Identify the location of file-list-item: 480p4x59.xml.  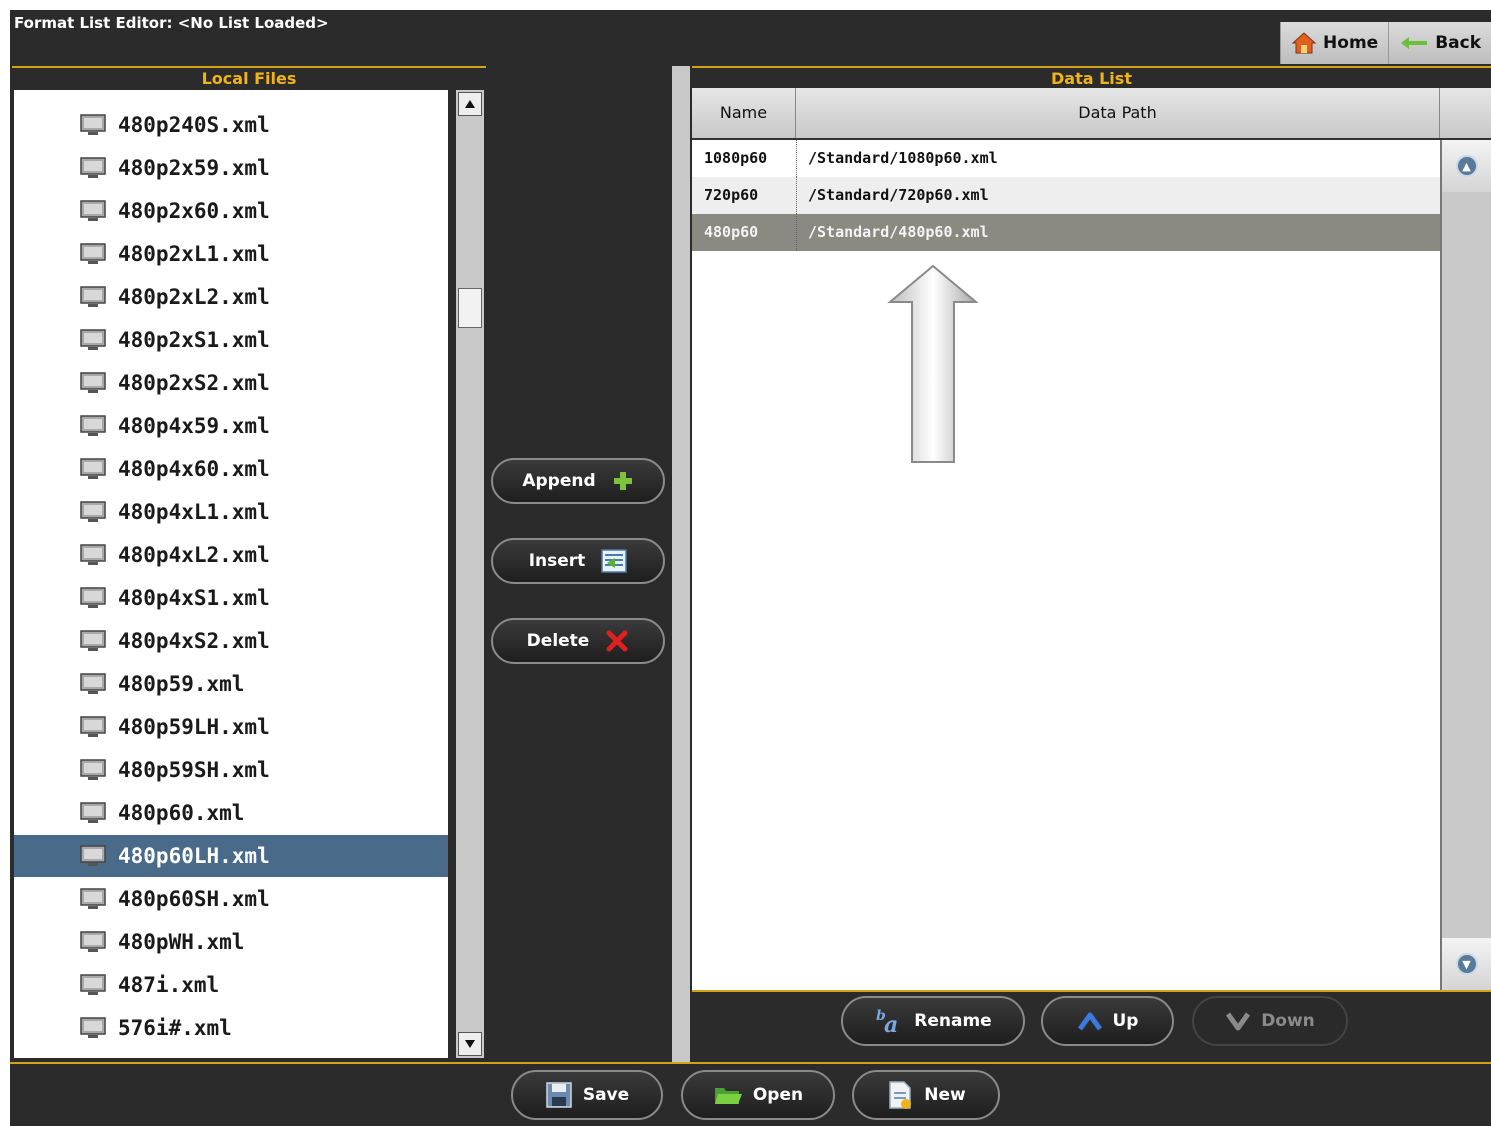
(231, 426).